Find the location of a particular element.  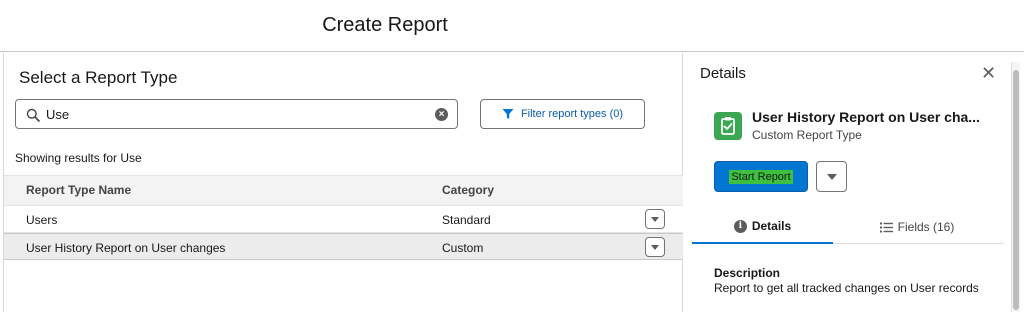

table-row: Users Standard is located at coordinates (343, 219).